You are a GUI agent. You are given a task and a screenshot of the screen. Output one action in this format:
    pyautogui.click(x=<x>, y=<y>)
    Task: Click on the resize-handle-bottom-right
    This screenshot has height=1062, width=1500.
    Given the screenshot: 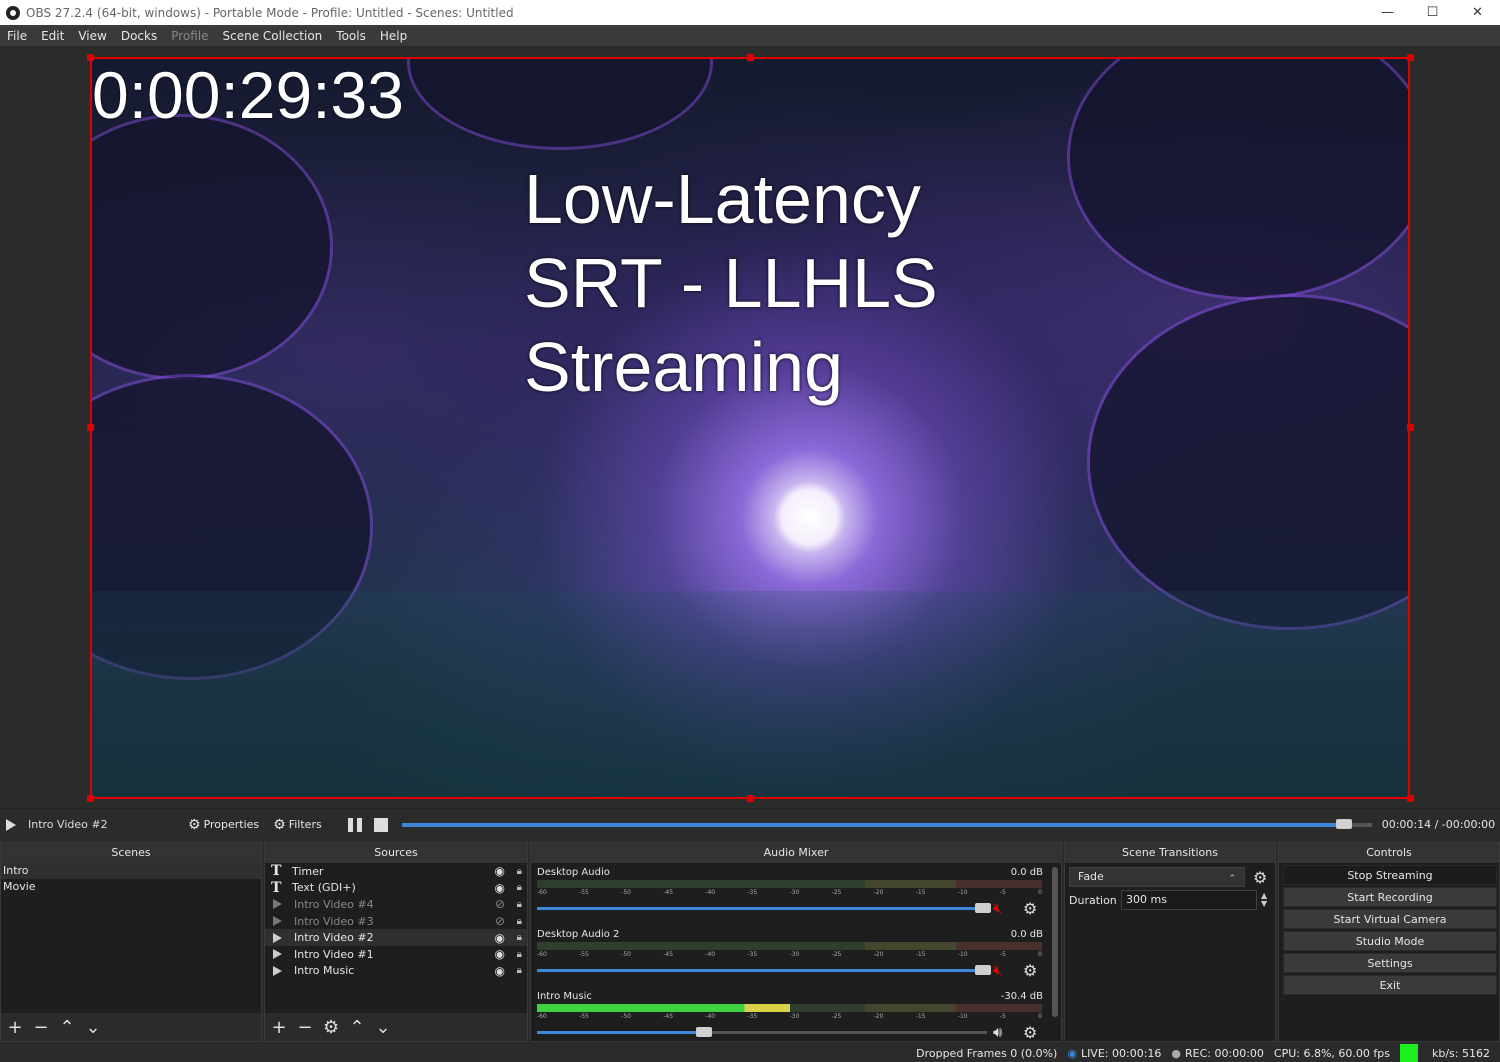 What is the action you would take?
    pyautogui.click(x=1410, y=798)
    